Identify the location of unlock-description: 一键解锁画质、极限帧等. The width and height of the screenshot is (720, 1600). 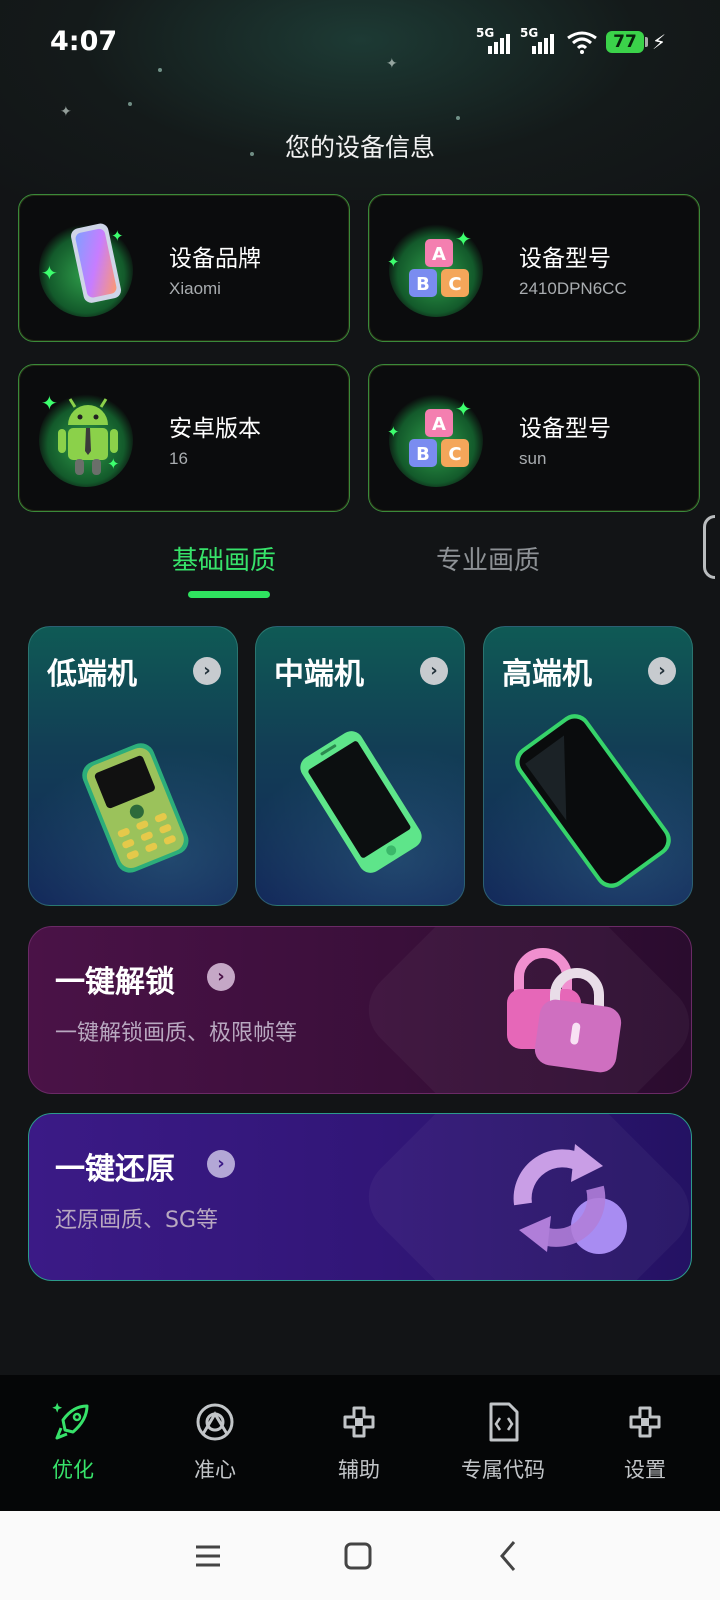
(176, 1033).